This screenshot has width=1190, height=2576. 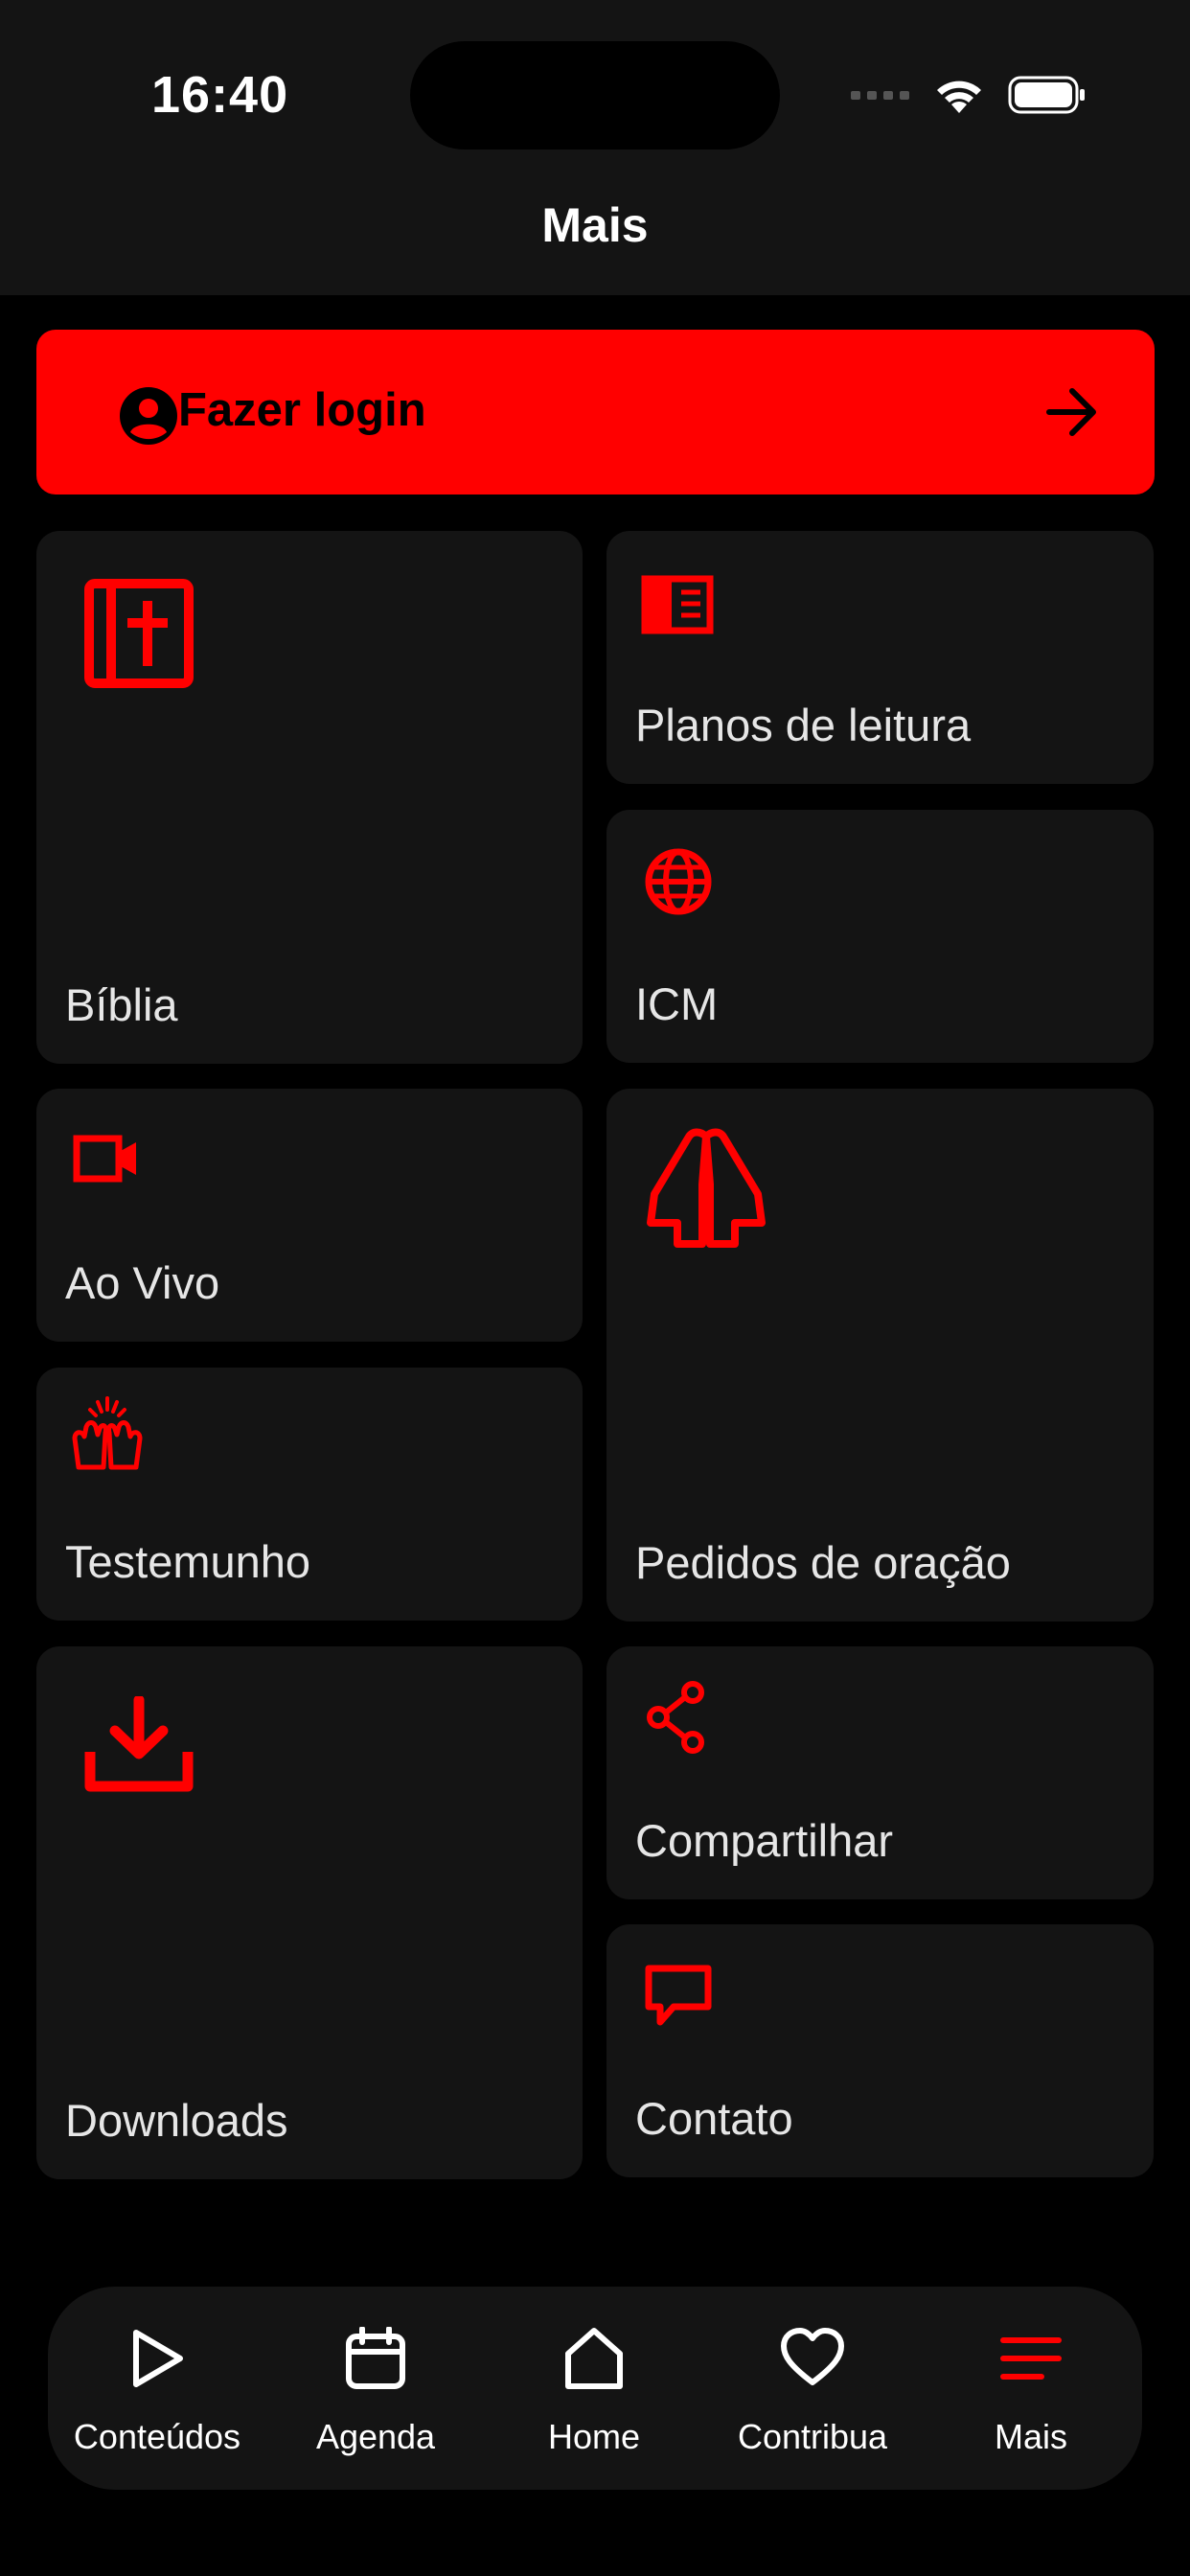 What do you see at coordinates (594, 2358) in the screenshot?
I see `home-icon` at bounding box center [594, 2358].